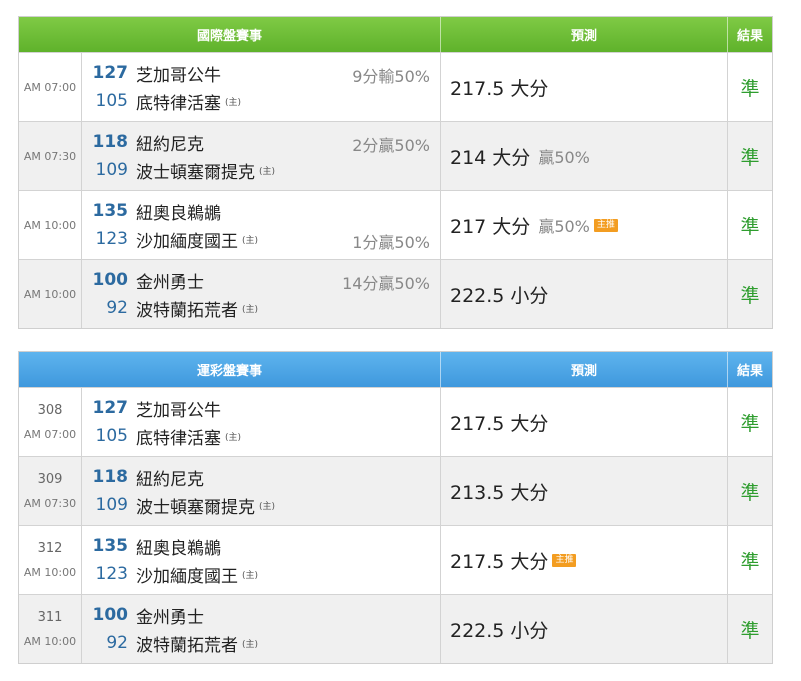 The height and width of the screenshot is (681, 801). What do you see at coordinates (50, 156) in the screenshot?
I see `game-time: AM 07:30` at bounding box center [50, 156].